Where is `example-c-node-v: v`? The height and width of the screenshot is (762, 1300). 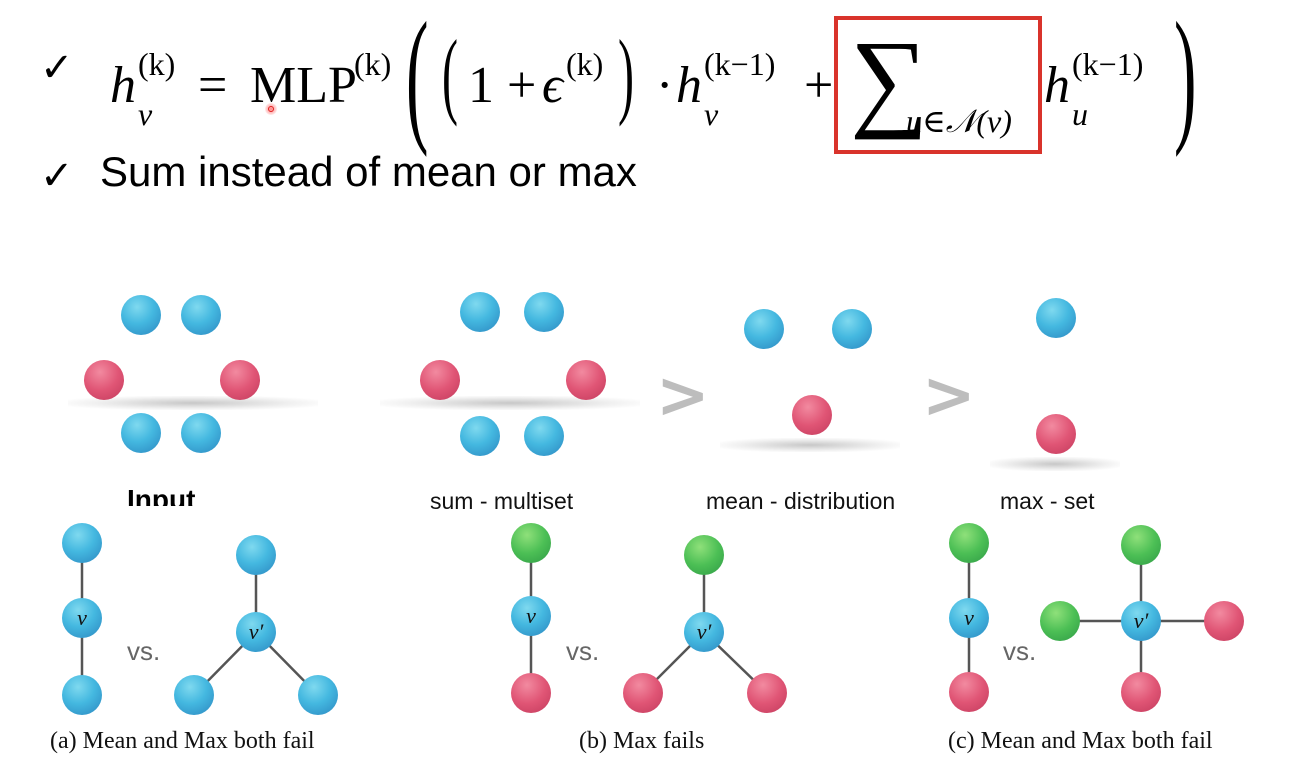
example-c-node-v: v is located at coordinates (969, 618).